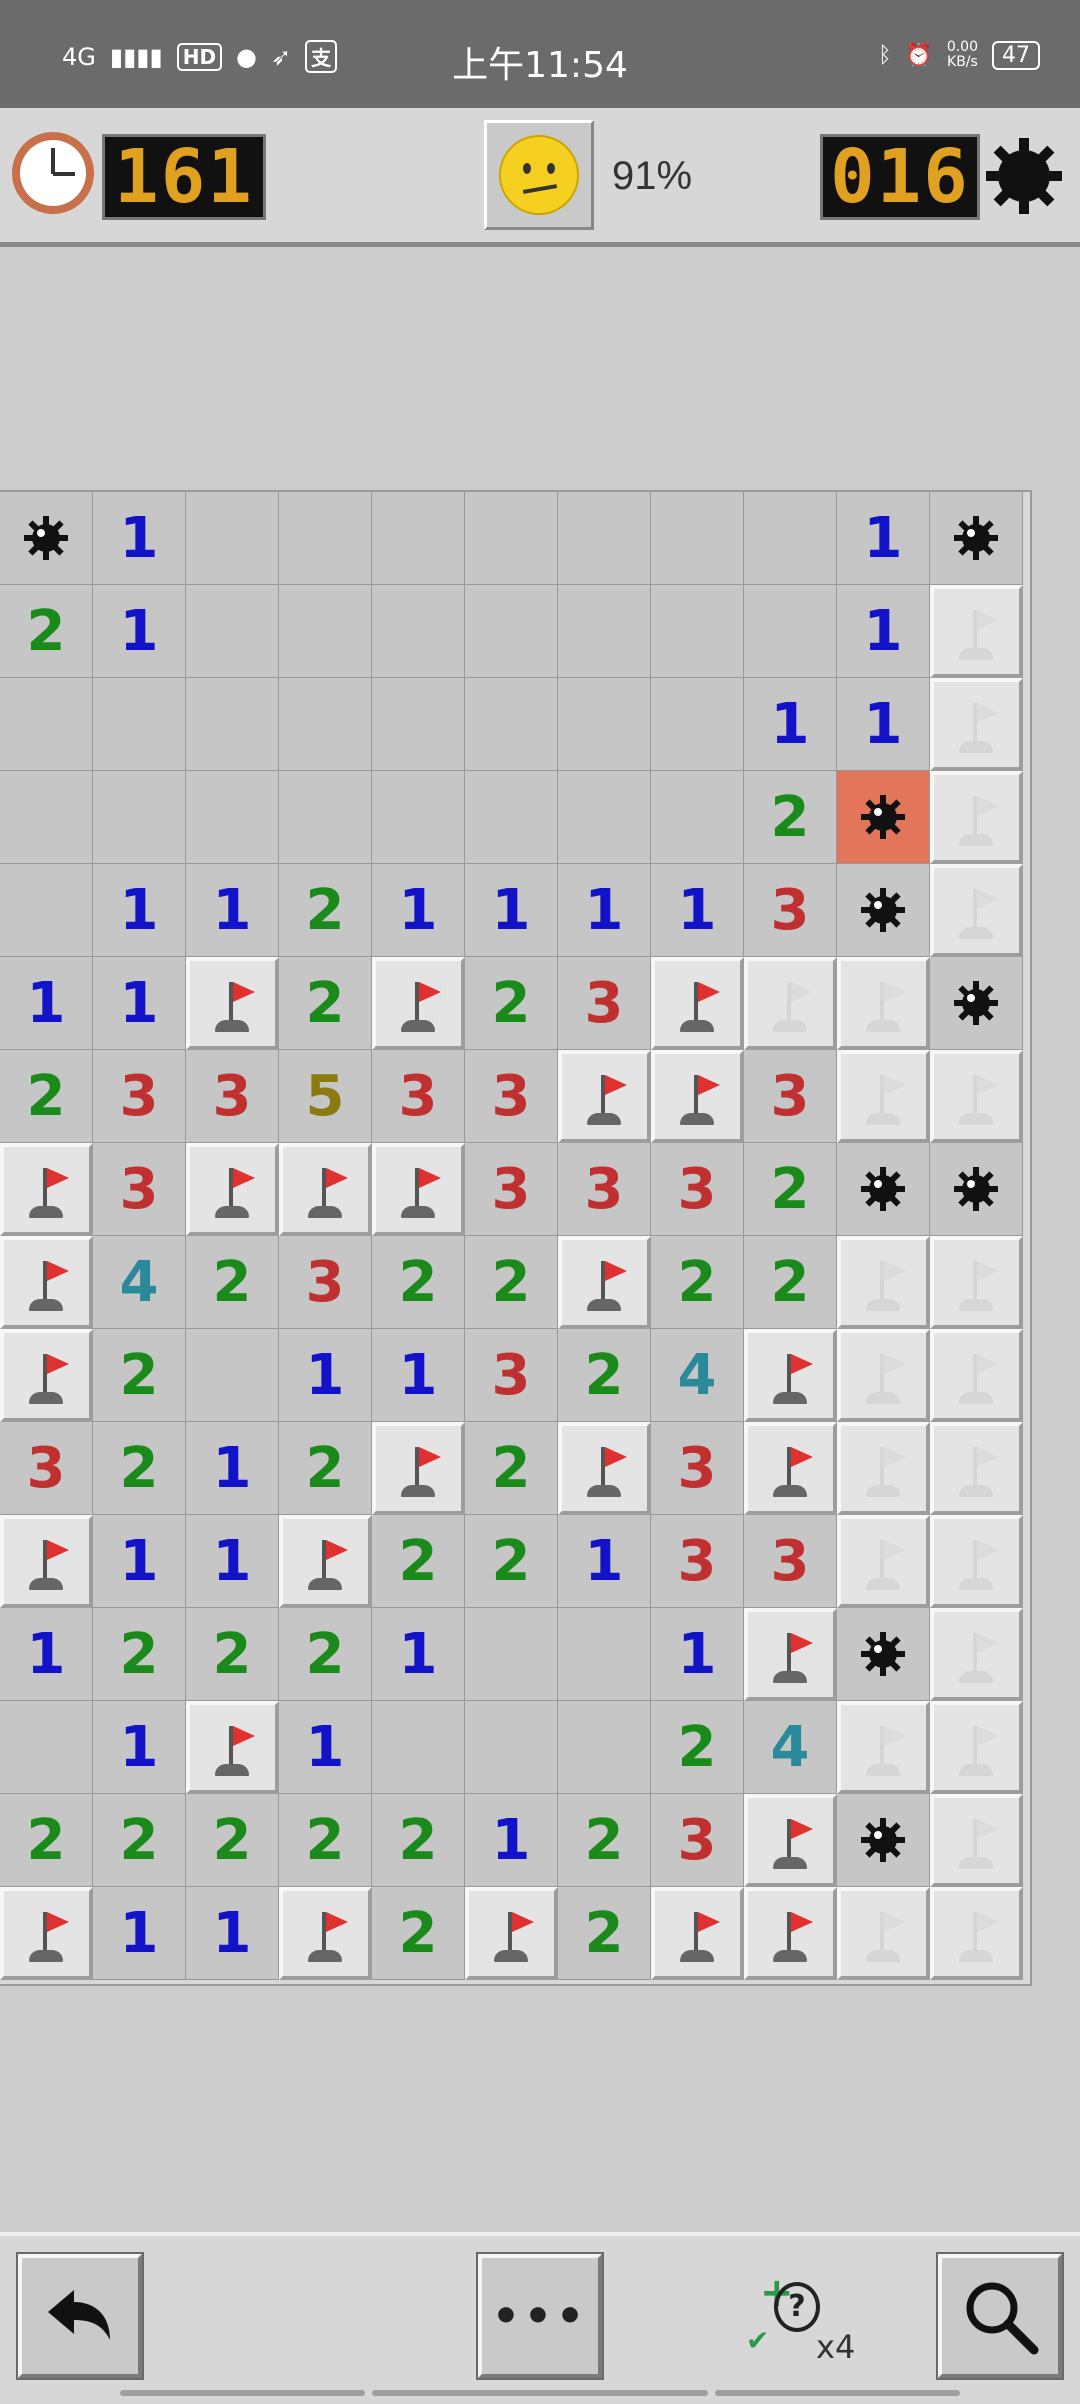  Describe the element at coordinates (325, 1096) in the screenshot. I see `number-cell: 5` at that location.